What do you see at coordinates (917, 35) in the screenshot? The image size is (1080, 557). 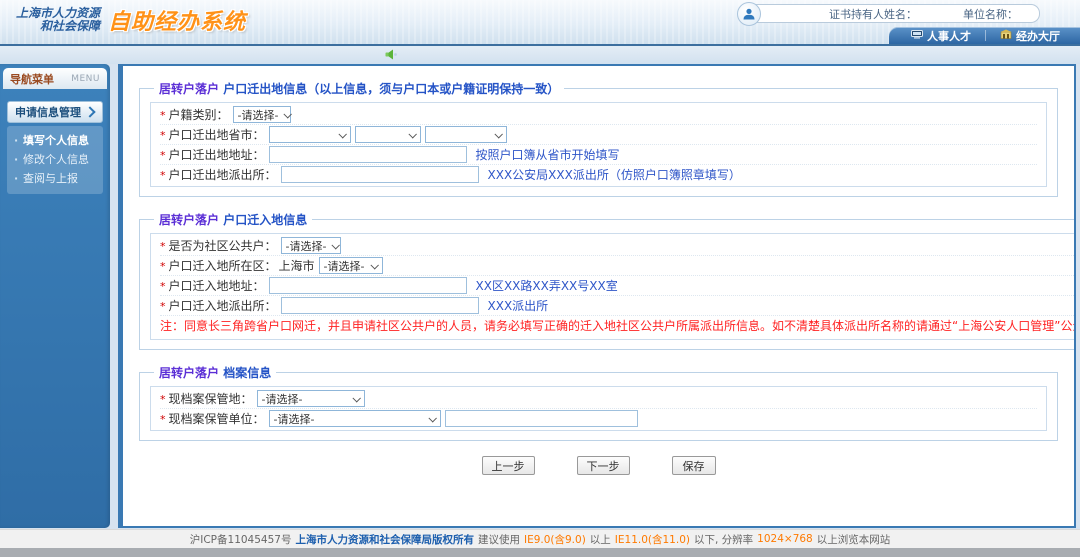 I see `personnel-tab-icon` at bounding box center [917, 35].